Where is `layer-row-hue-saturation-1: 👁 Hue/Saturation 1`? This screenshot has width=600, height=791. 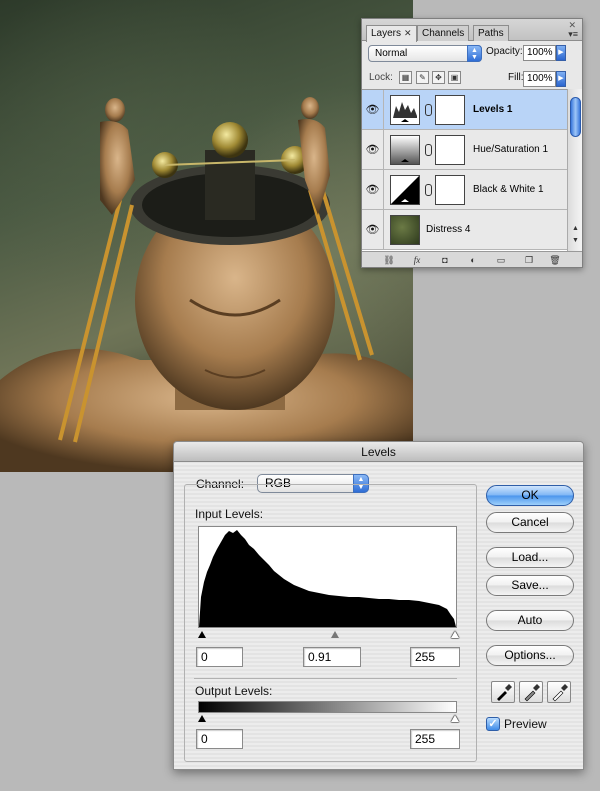 layer-row-hue-saturation-1: 👁 Hue/Saturation 1 is located at coordinates (465, 150).